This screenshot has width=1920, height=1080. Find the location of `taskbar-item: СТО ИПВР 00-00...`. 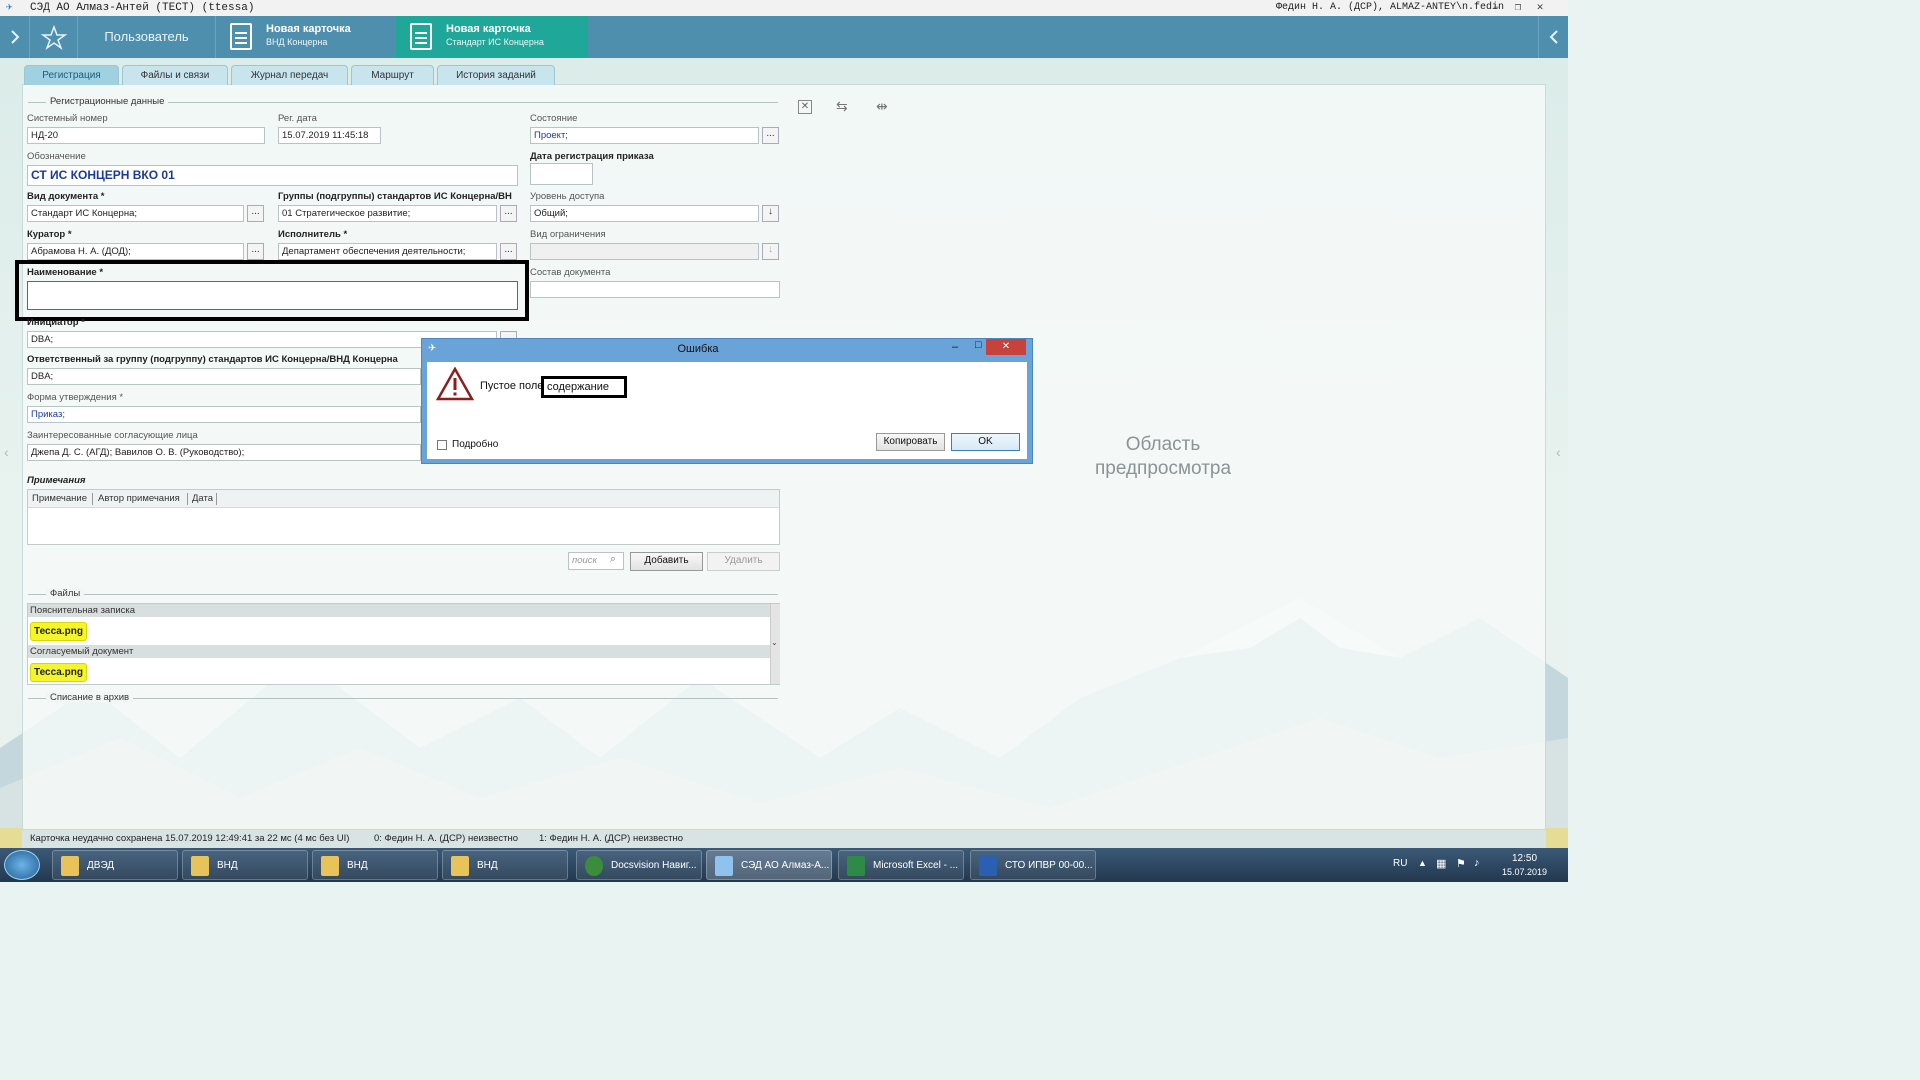

taskbar-item: СТО ИПВР 00-00... is located at coordinates (1033, 865).